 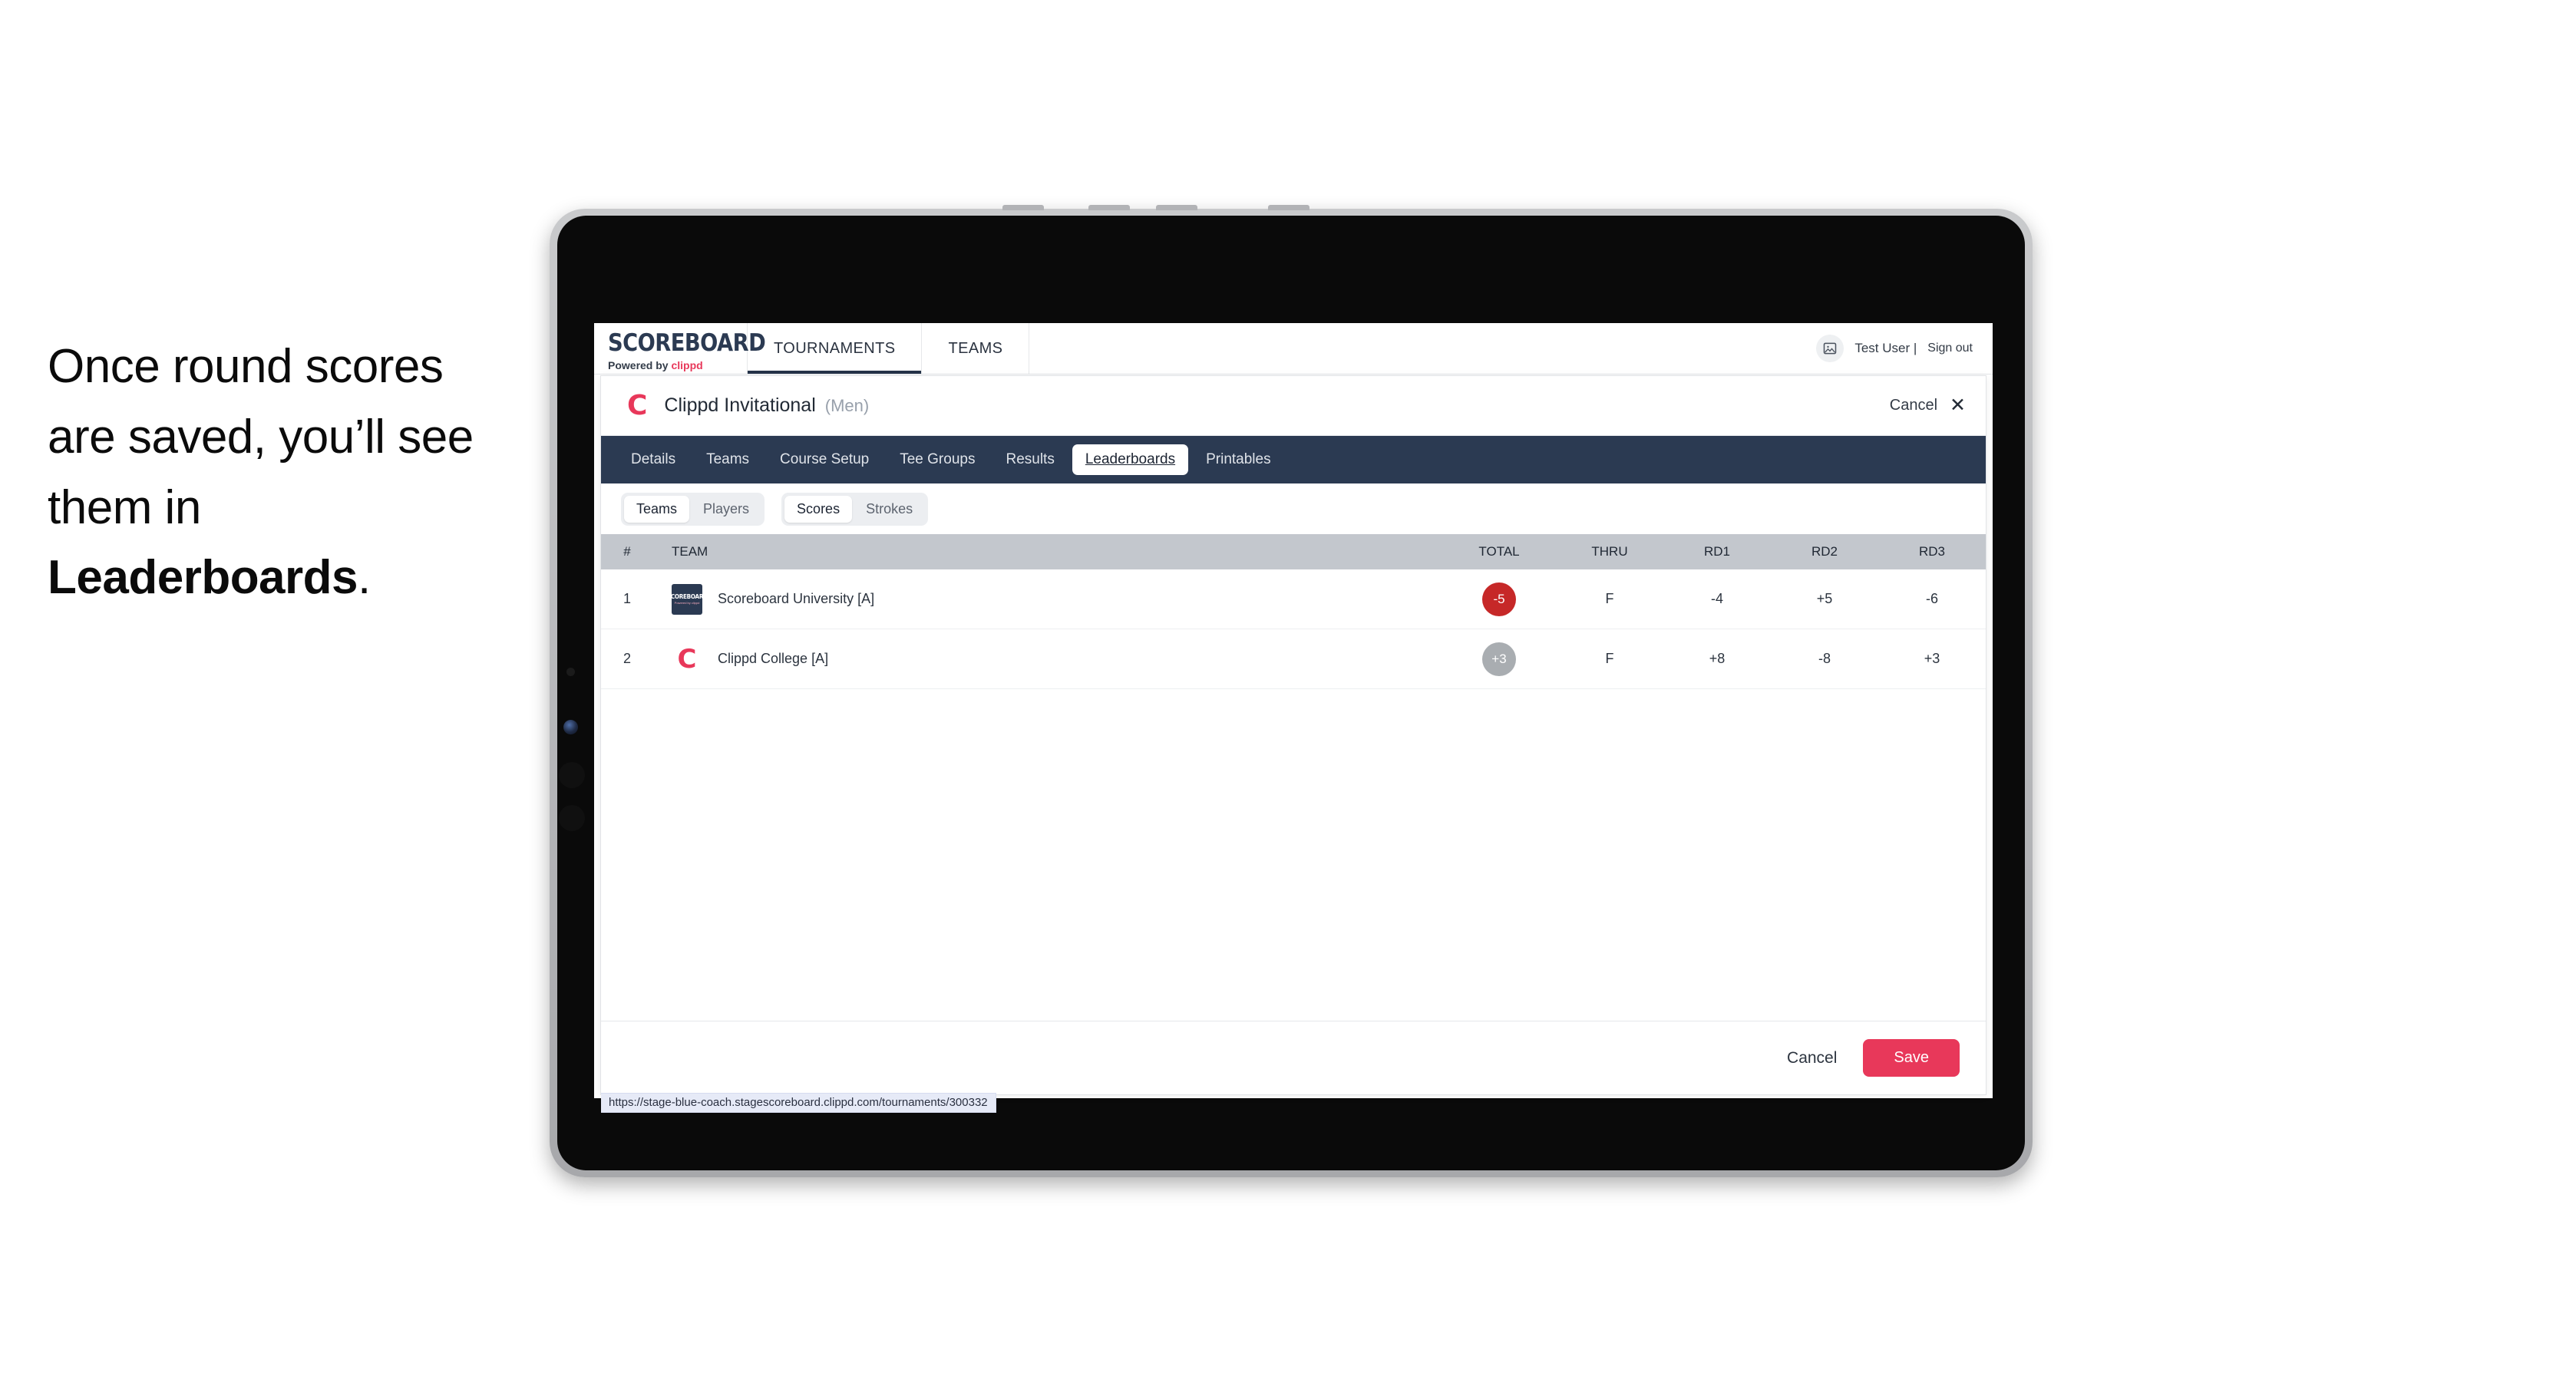 I want to click on nav-tab-teams: TEAMS, so click(x=976, y=348).